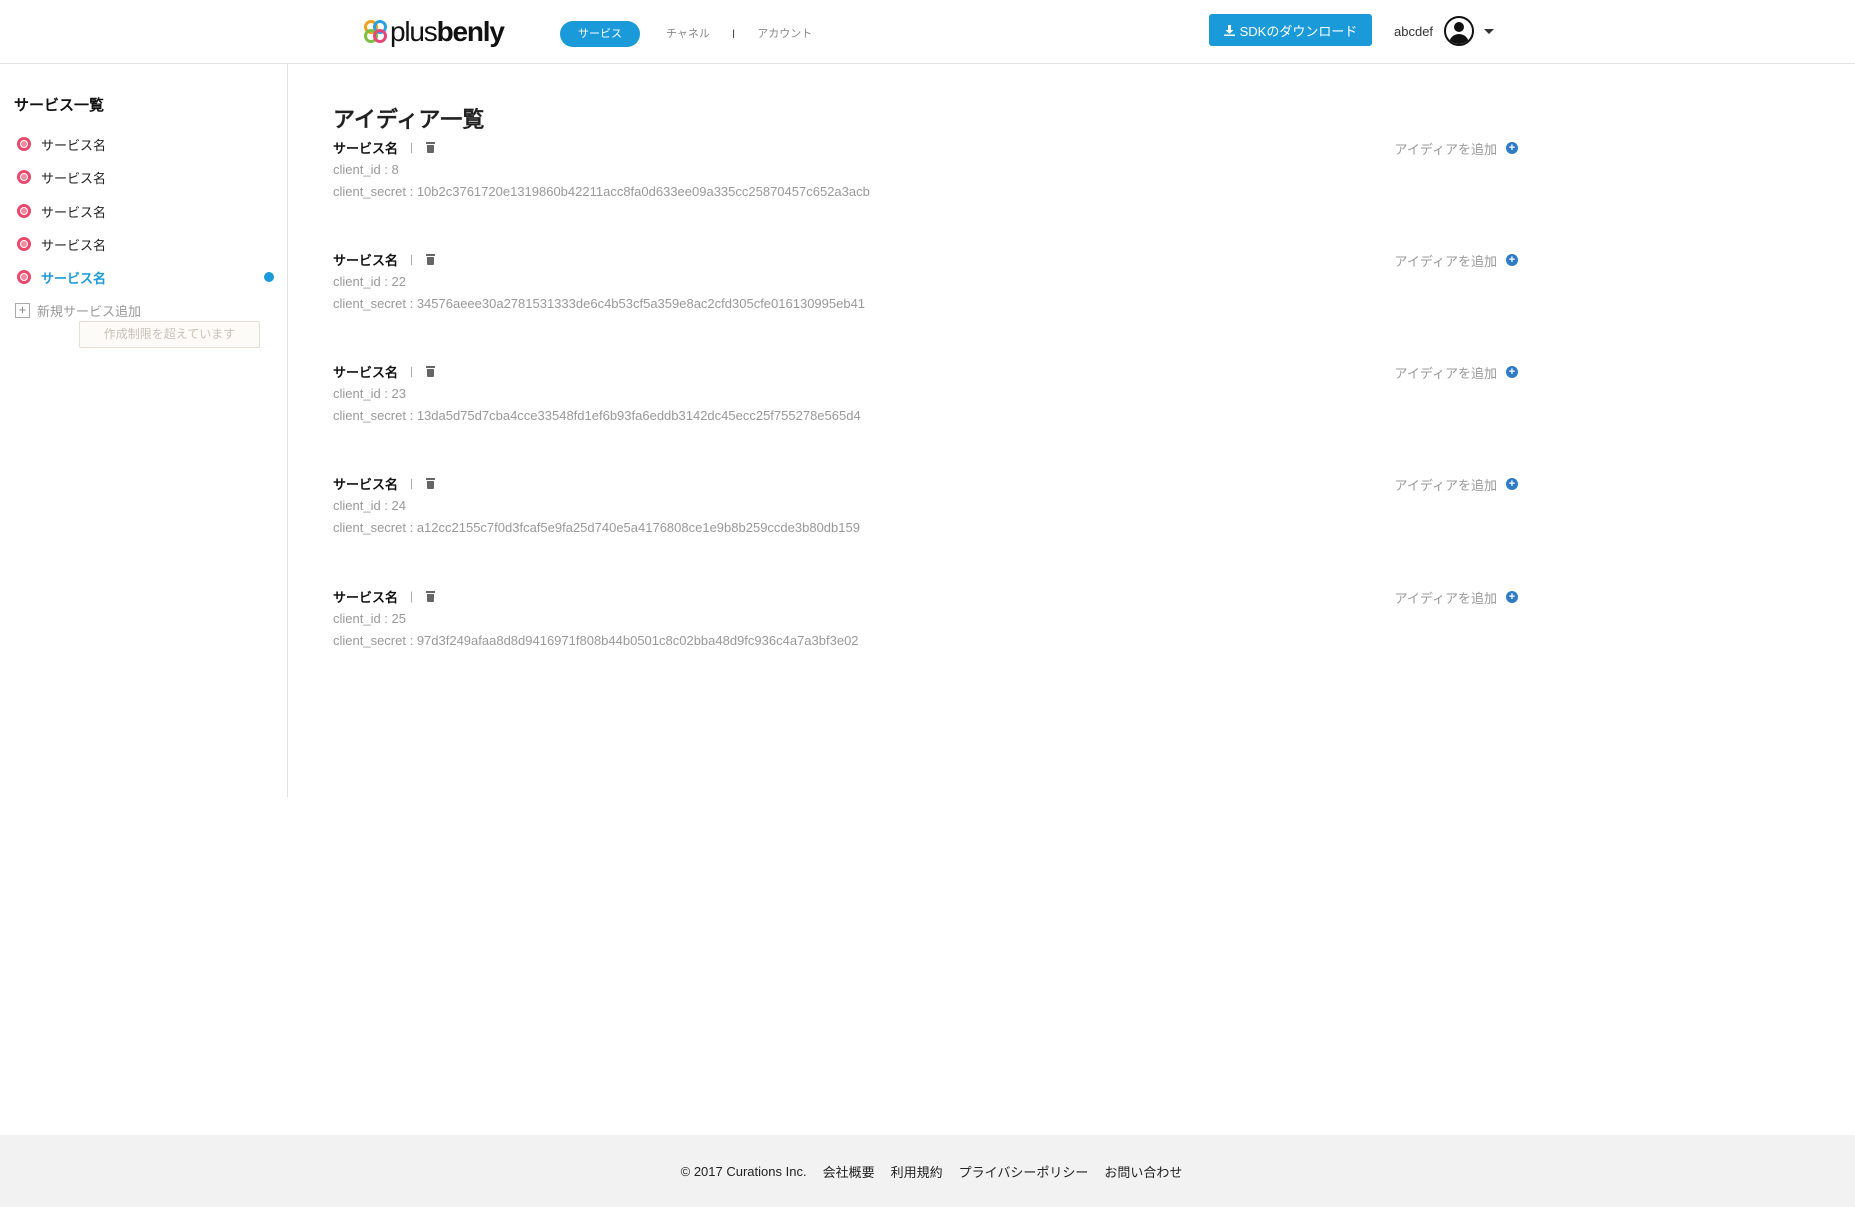 The image size is (1855, 1207). Describe the element at coordinates (1298, 31) in the screenshot. I see `sdk-download-label: SDKのダウンロード` at that location.